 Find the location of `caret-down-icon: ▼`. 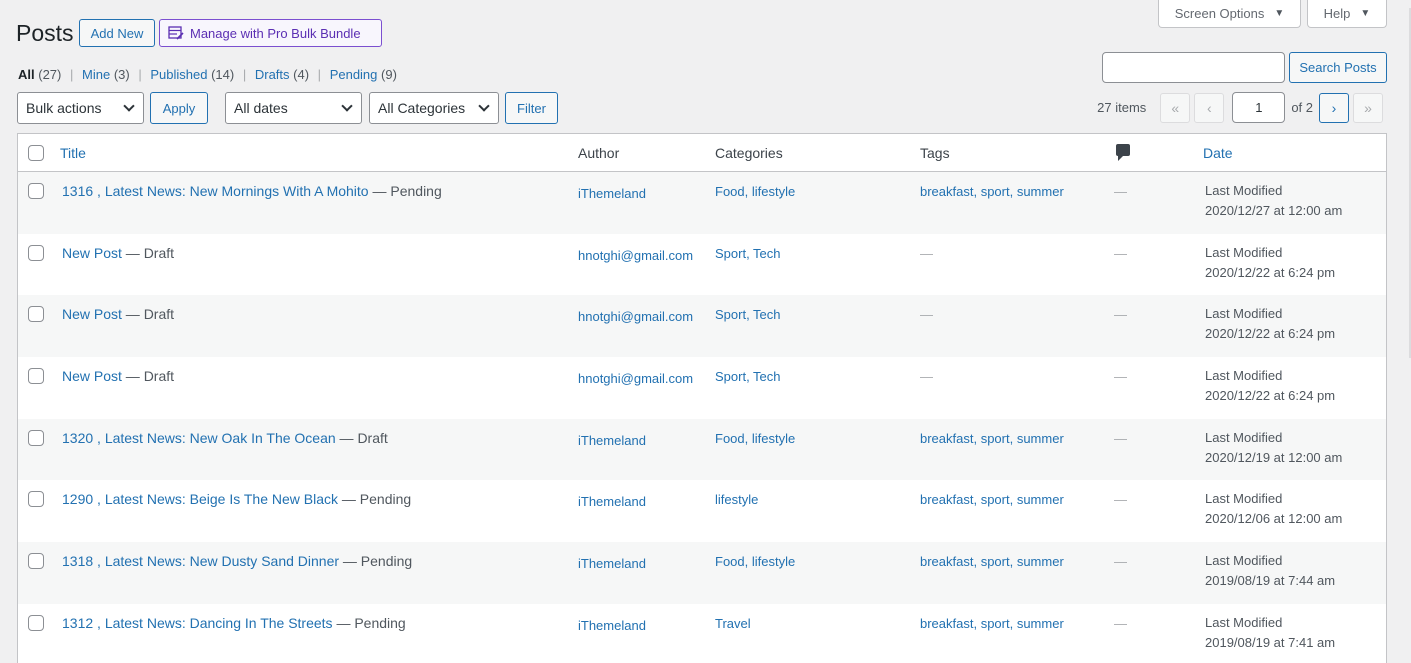

caret-down-icon: ▼ is located at coordinates (1279, 13).